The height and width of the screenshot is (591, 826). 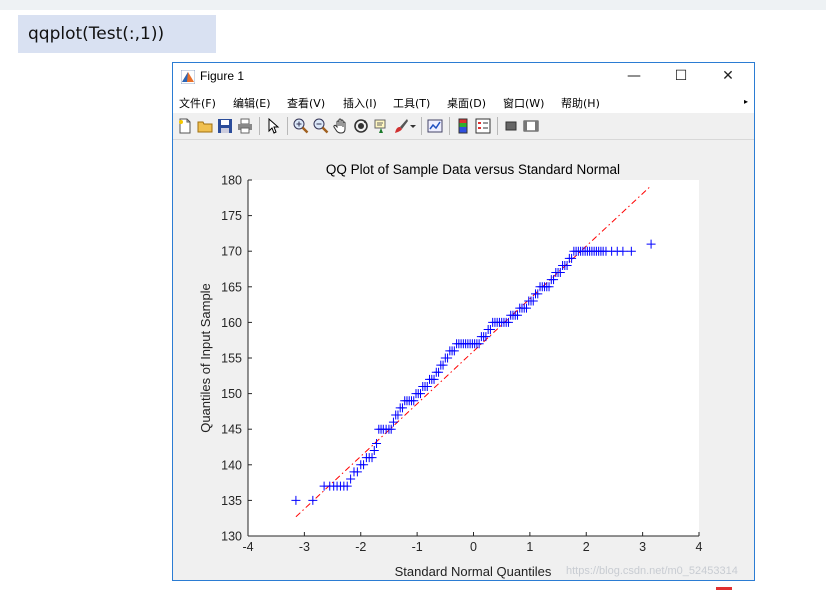 What do you see at coordinates (435, 126) in the screenshot?
I see `link-plot-icon` at bounding box center [435, 126].